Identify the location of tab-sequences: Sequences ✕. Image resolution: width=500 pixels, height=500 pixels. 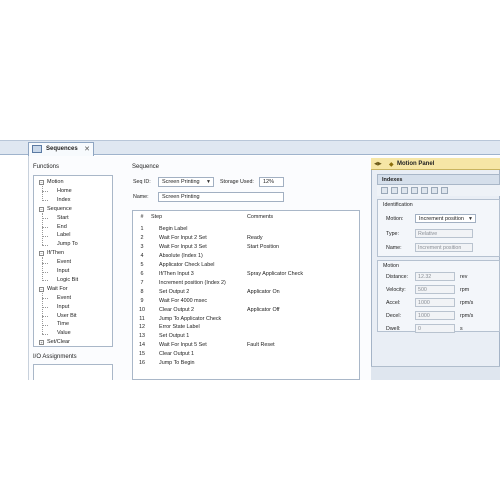
(61, 149).